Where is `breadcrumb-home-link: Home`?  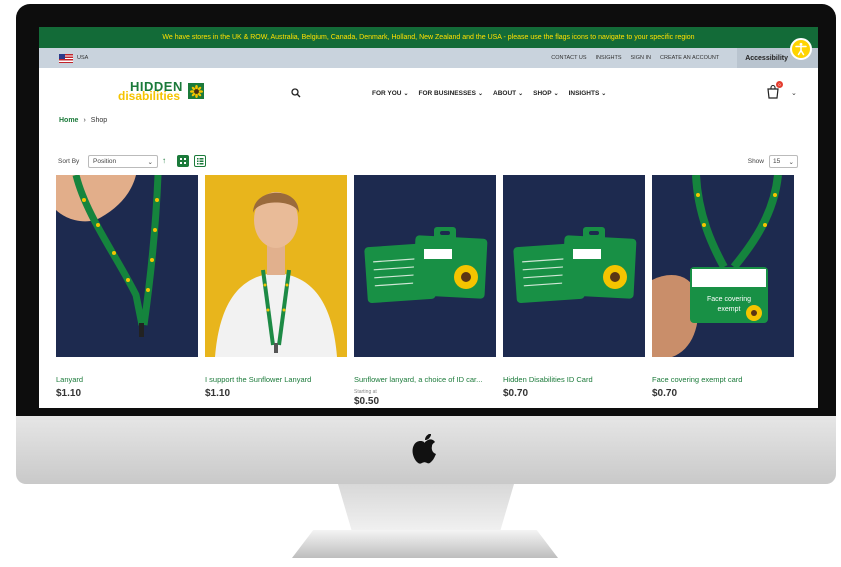 breadcrumb-home-link: Home is located at coordinates (68, 120).